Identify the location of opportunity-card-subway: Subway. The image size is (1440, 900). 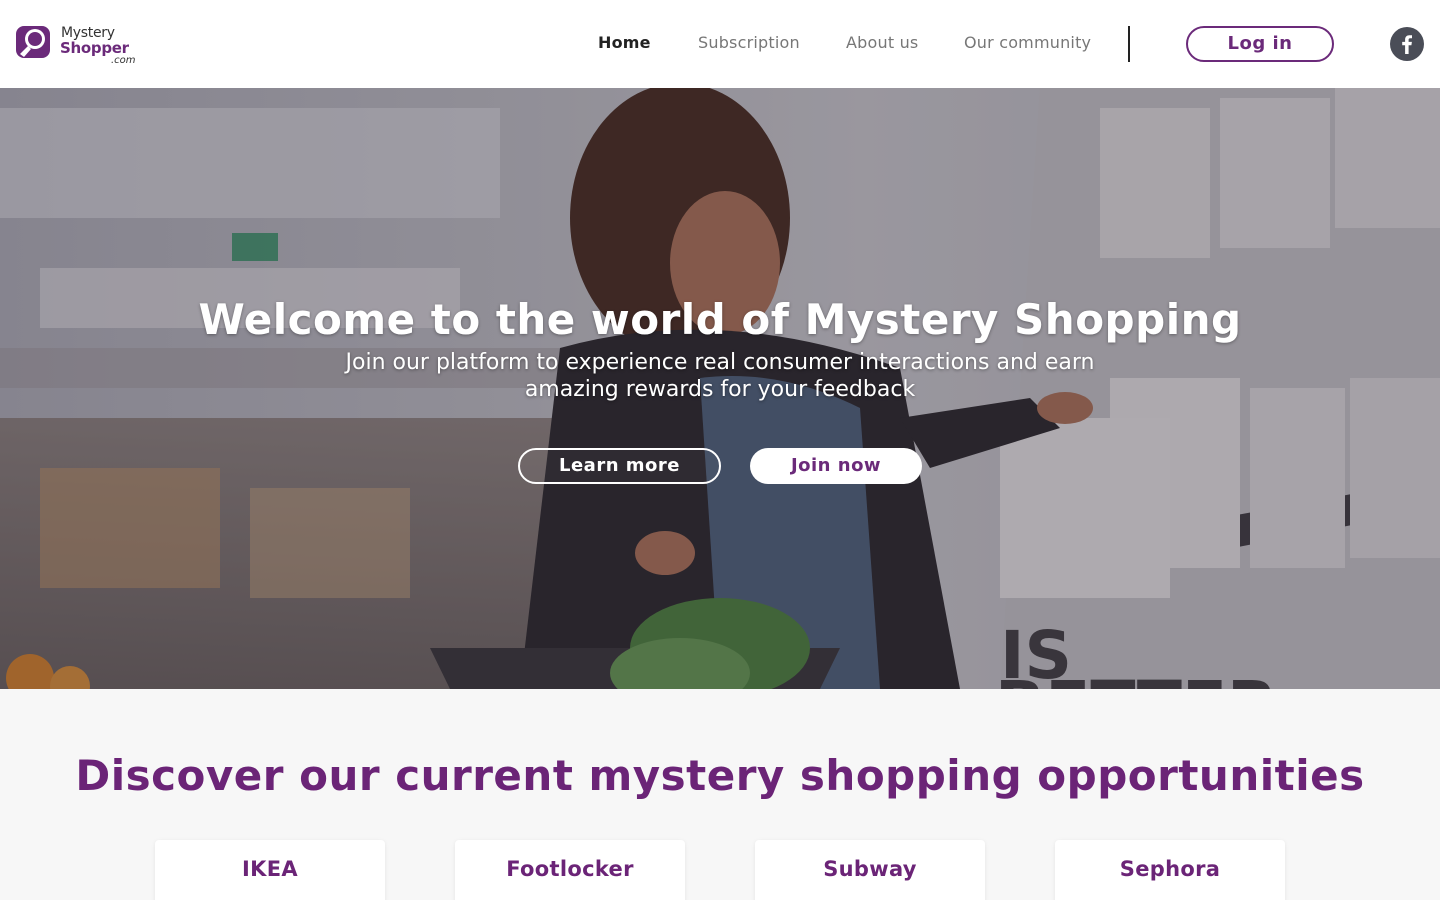
(870, 870).